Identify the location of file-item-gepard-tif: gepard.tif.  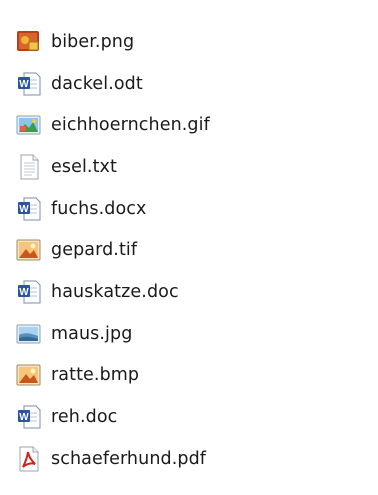
(186, 250).